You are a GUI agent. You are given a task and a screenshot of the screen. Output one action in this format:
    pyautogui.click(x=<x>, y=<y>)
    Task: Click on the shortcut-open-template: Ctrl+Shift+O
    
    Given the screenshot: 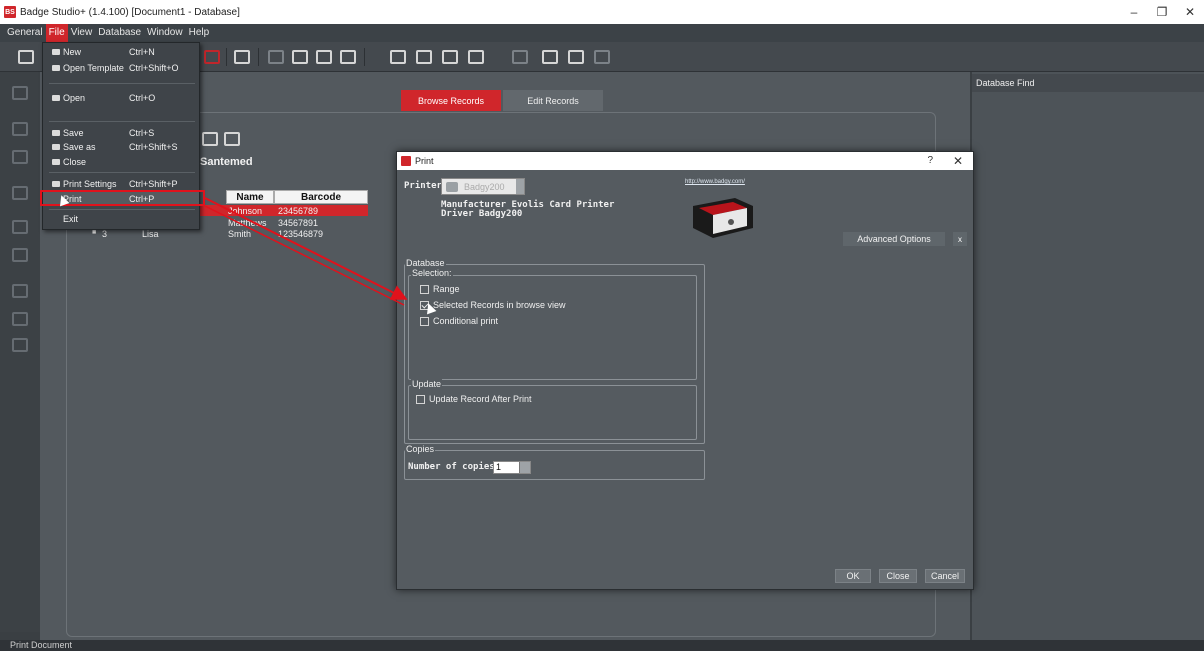 What is the action you would take?
    pyautogui.click(x=154, y=68)
    